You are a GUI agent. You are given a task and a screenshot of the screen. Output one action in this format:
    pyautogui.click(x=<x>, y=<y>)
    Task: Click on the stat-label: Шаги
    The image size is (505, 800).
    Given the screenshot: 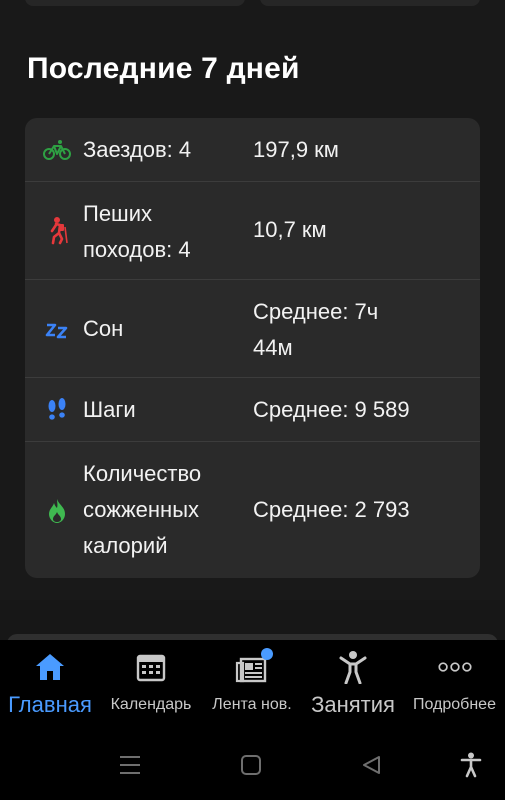 What is the action you would take?
    pyautogui.click(x=109, y=409)
    